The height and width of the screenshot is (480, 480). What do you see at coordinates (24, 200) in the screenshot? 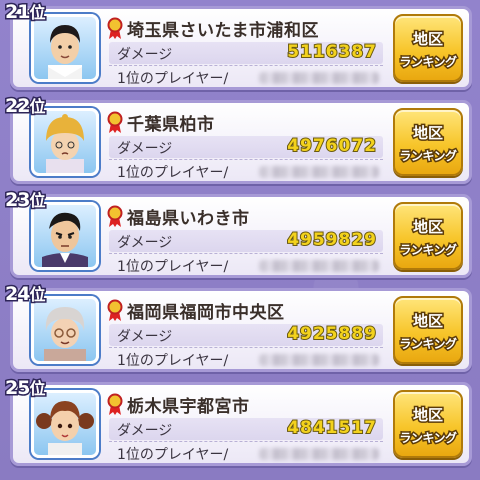
I see `rank-label: 23位` at bounding box center [24, 200].